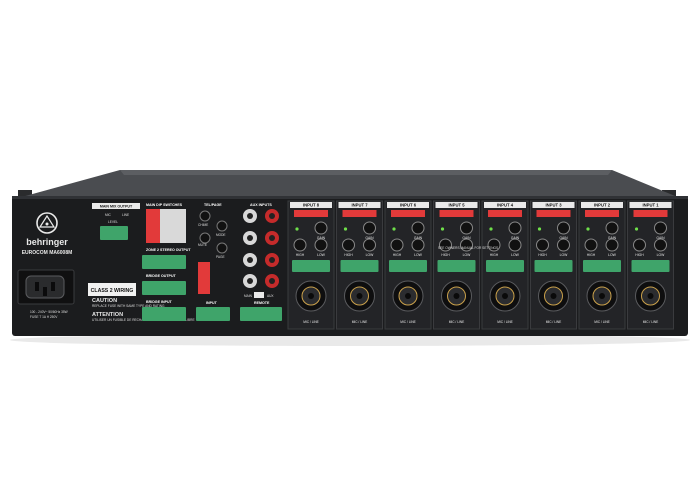  I want to click on channel-label: INPUT 5, so click(456, 205).